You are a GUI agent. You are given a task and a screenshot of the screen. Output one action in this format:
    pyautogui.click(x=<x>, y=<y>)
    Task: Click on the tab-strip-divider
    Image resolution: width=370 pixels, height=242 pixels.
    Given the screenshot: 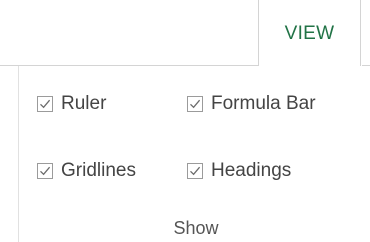 What is the action you would take?
    pyautogui.click(x=129, y=65)
    